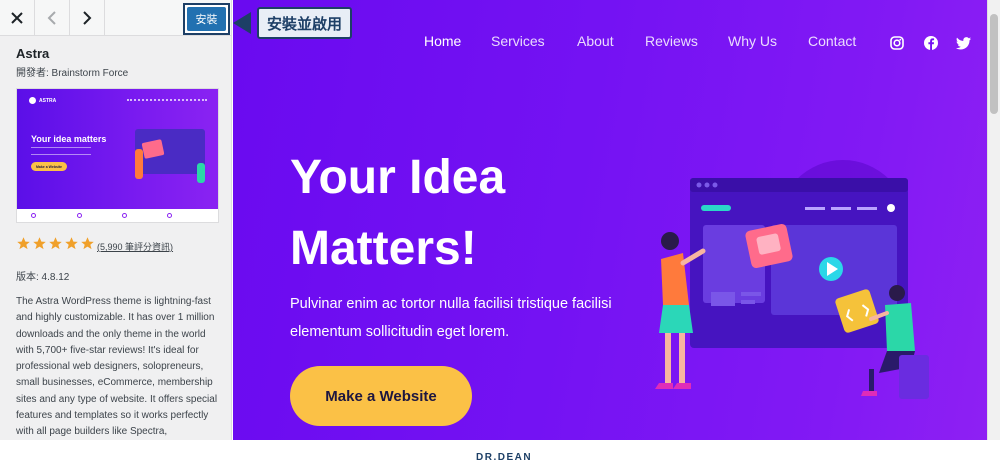 This screenshot has width=1000, height=469. I want to click on nav-item-home: Home, so click(442, 41).